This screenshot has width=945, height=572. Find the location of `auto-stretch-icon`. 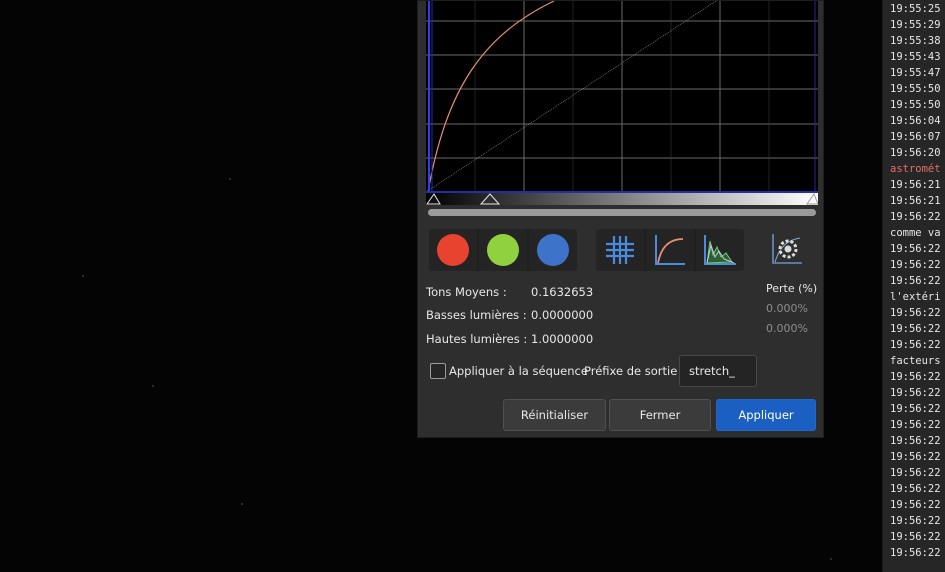

auto-stretch-icon is located at coordinates (787, 249).